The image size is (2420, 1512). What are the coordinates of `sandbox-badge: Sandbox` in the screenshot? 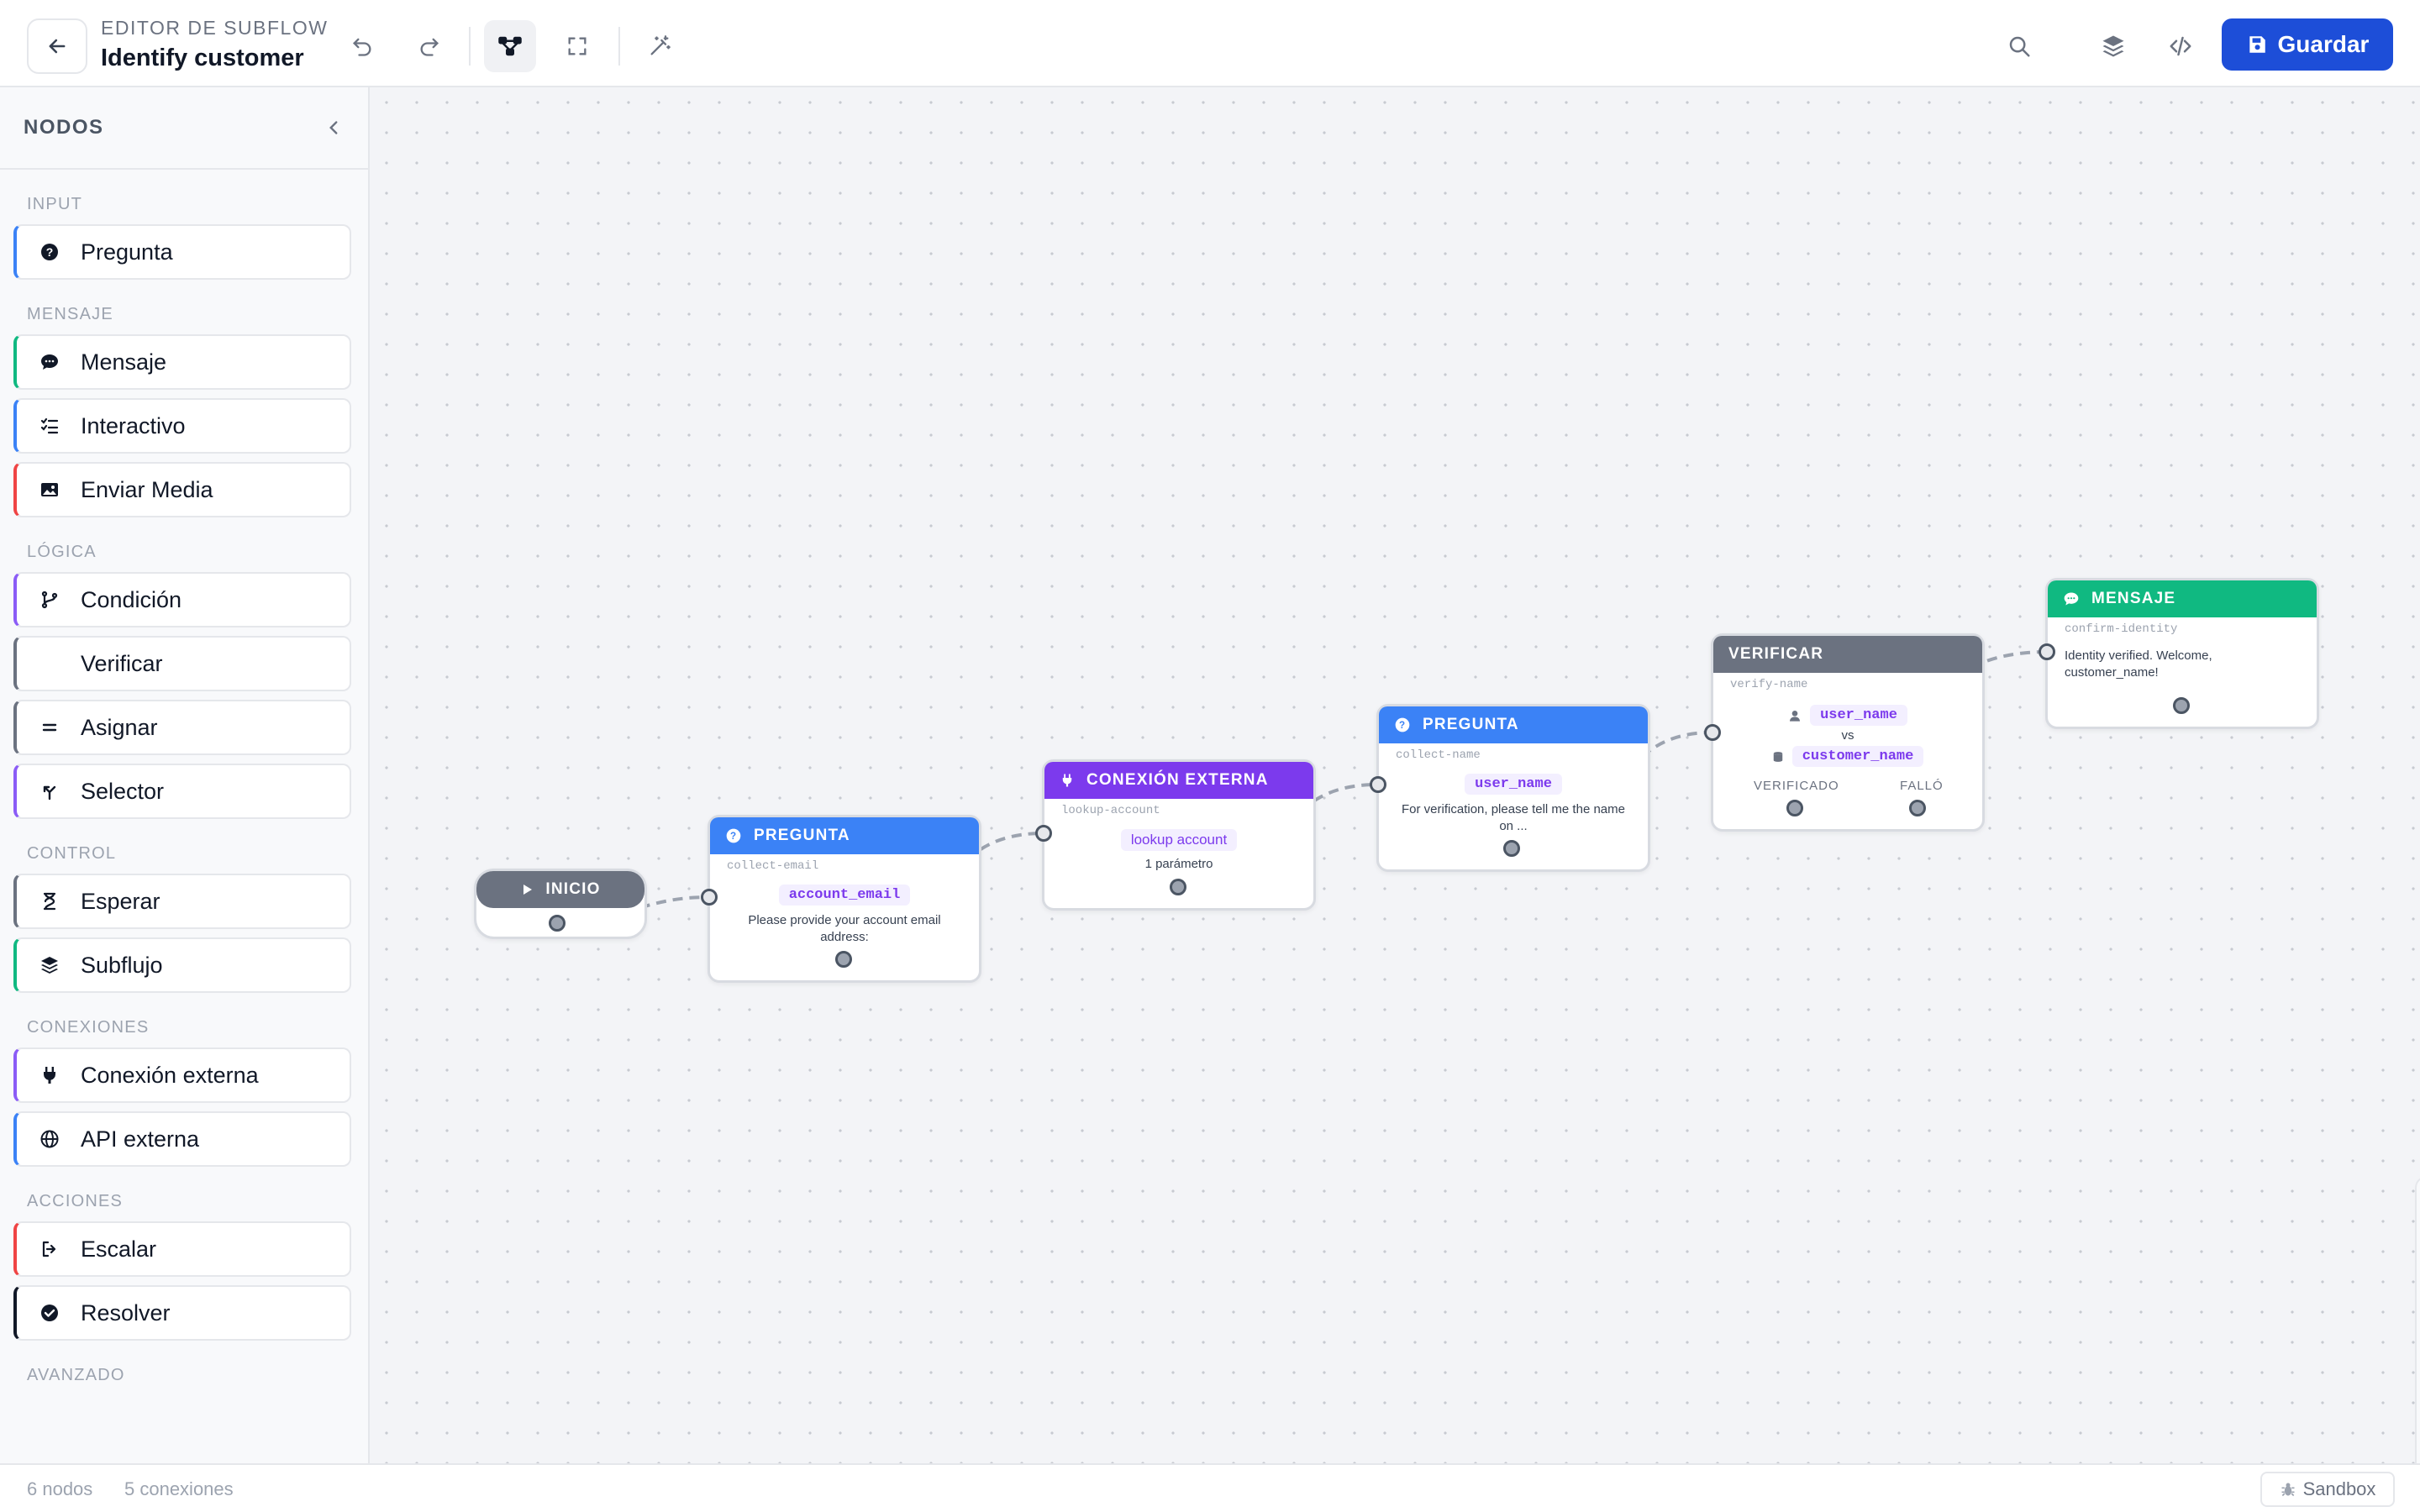 It's located at (2328, 1489).